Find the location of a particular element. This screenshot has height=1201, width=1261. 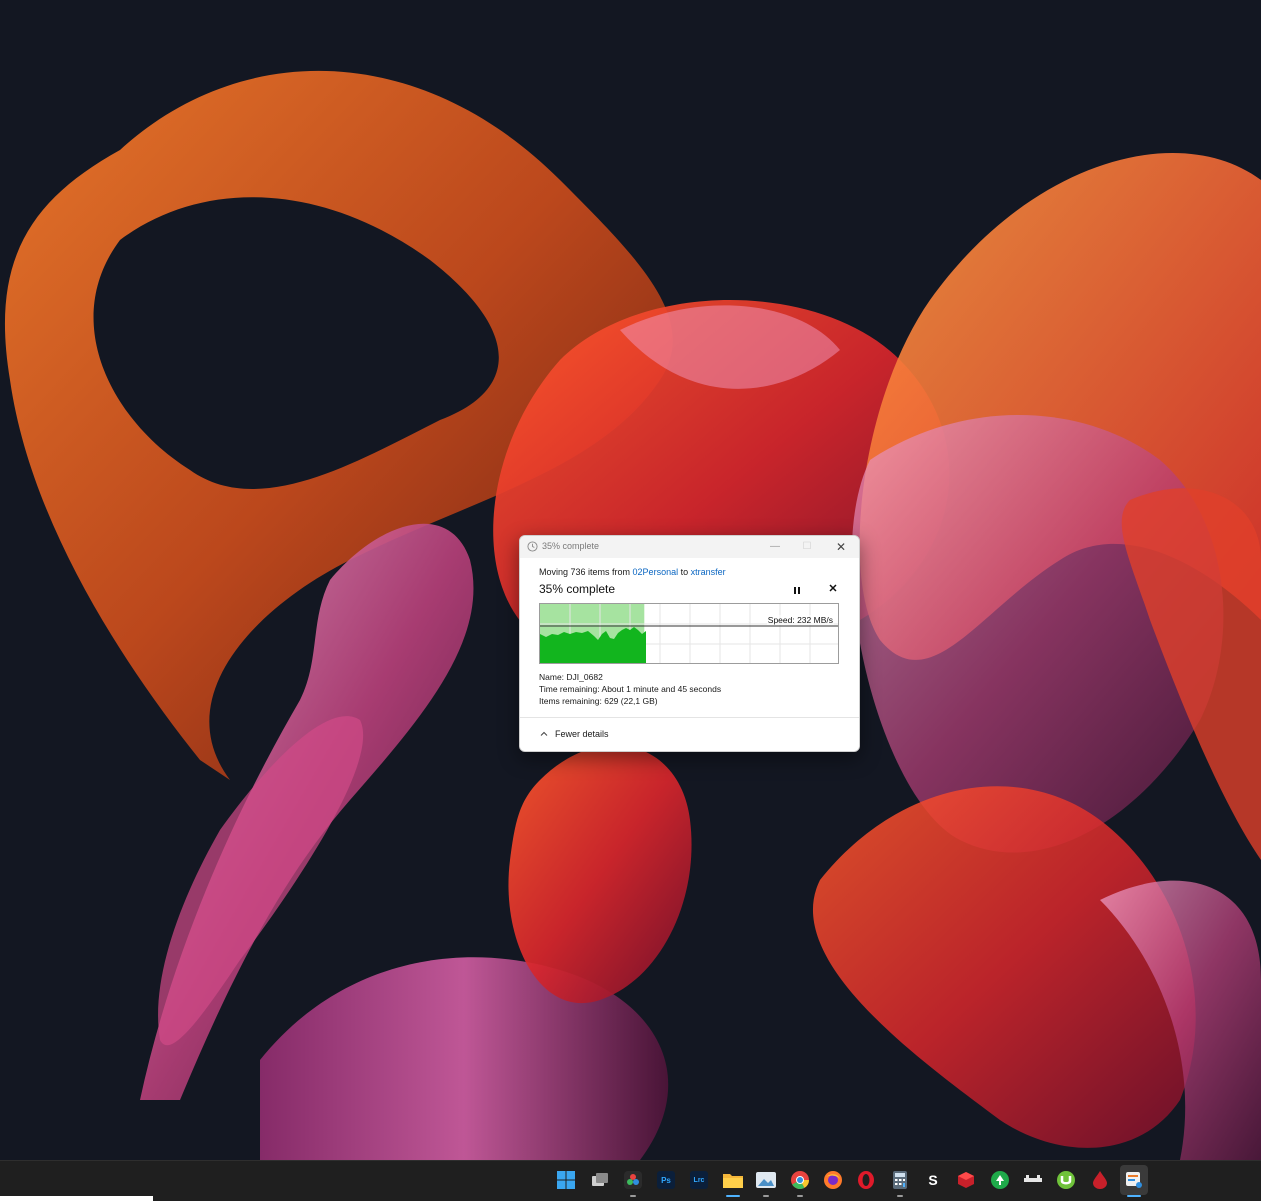

dialog-footer: Fewer details is located at coordinates (689, 734).